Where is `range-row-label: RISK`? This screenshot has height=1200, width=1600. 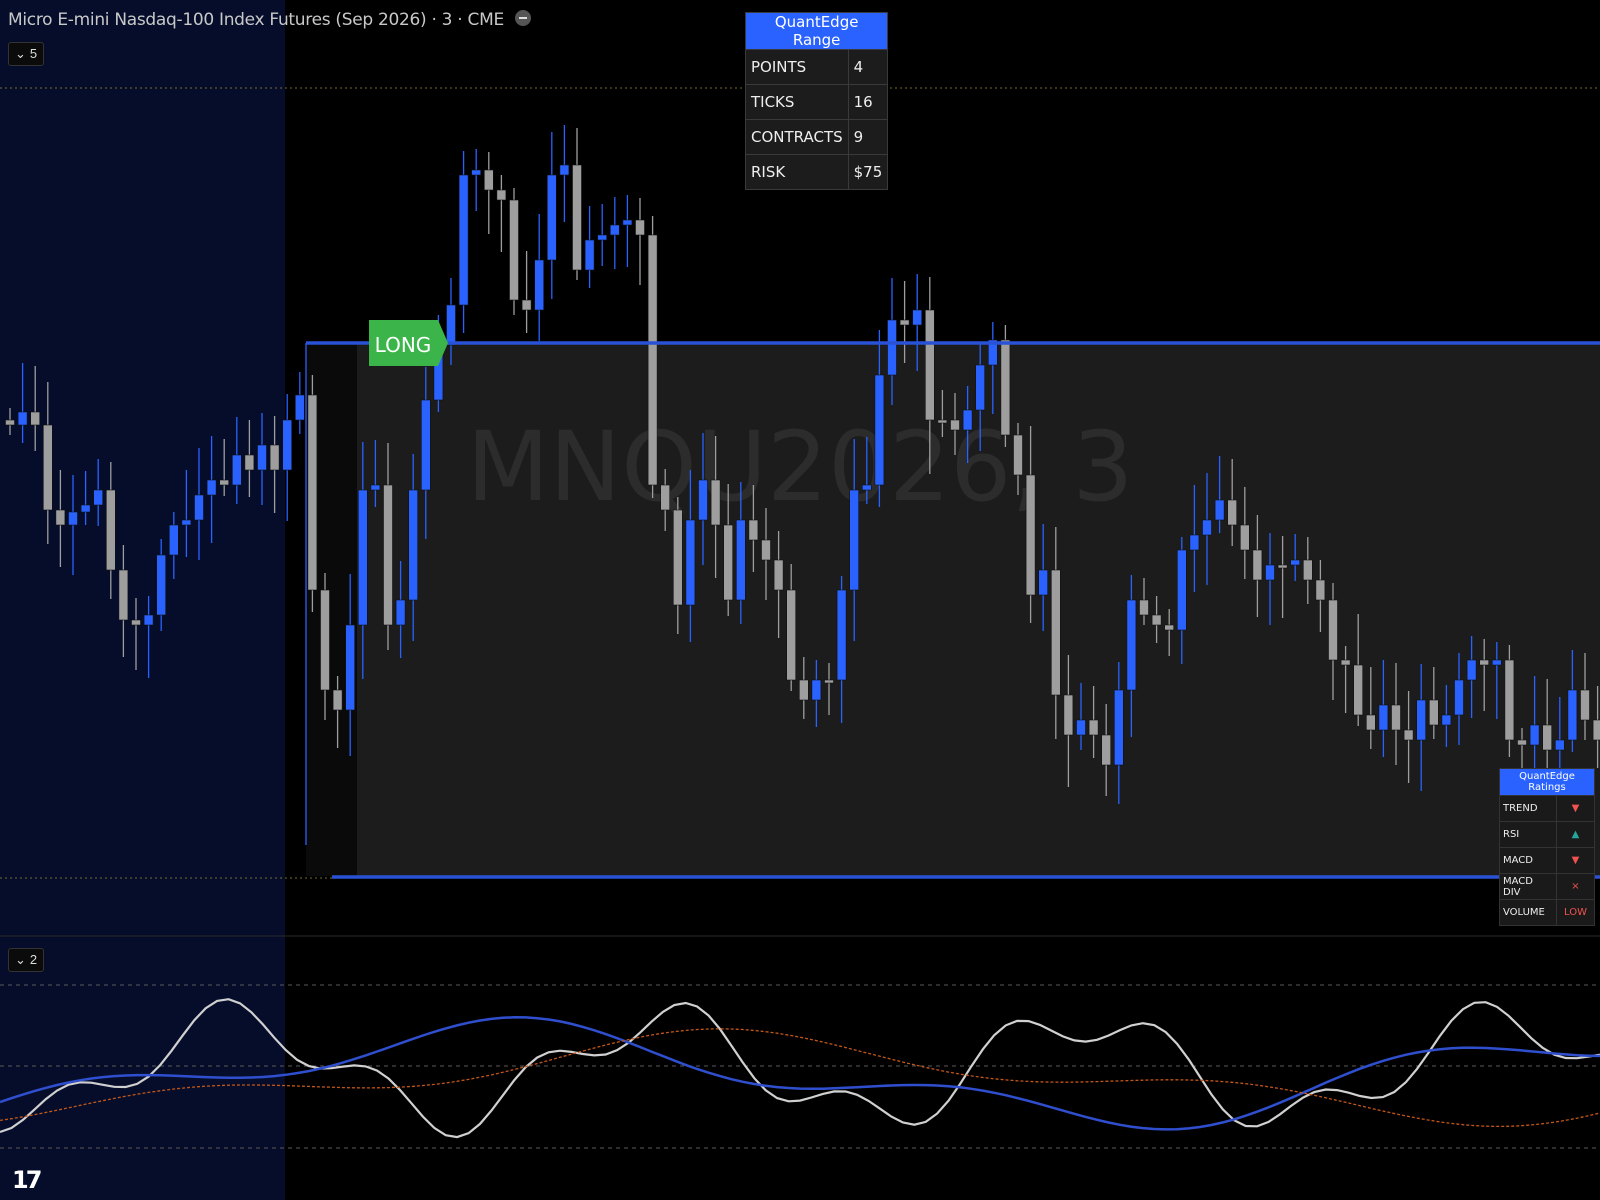 range-row-label: RISK is located at coordinates (797, 172).